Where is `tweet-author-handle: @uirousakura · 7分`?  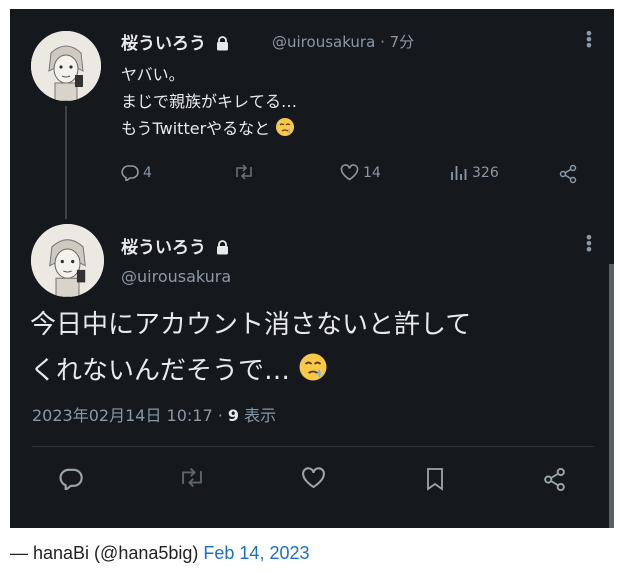
tweet-author-handle: @uirousakura · 7分 is located at coordinates (343, 41).